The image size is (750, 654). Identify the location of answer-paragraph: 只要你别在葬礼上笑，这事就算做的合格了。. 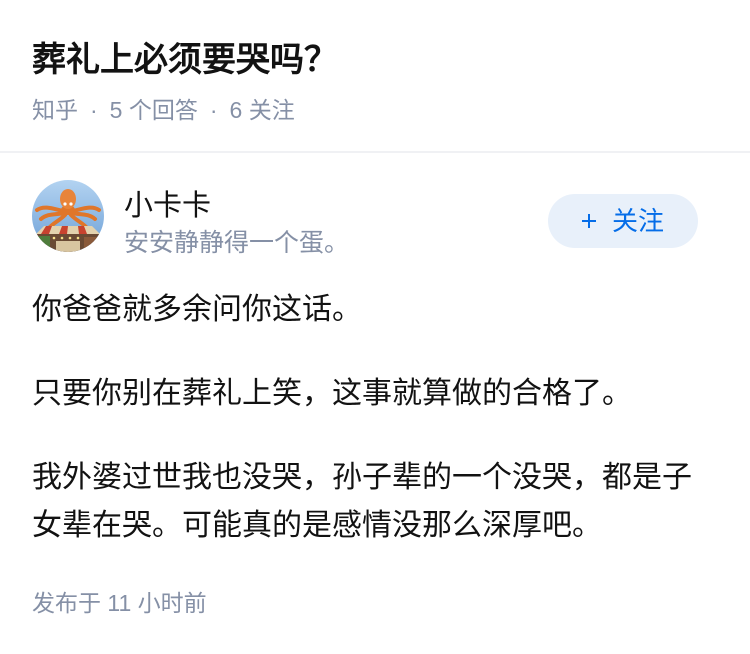
(332, 393).